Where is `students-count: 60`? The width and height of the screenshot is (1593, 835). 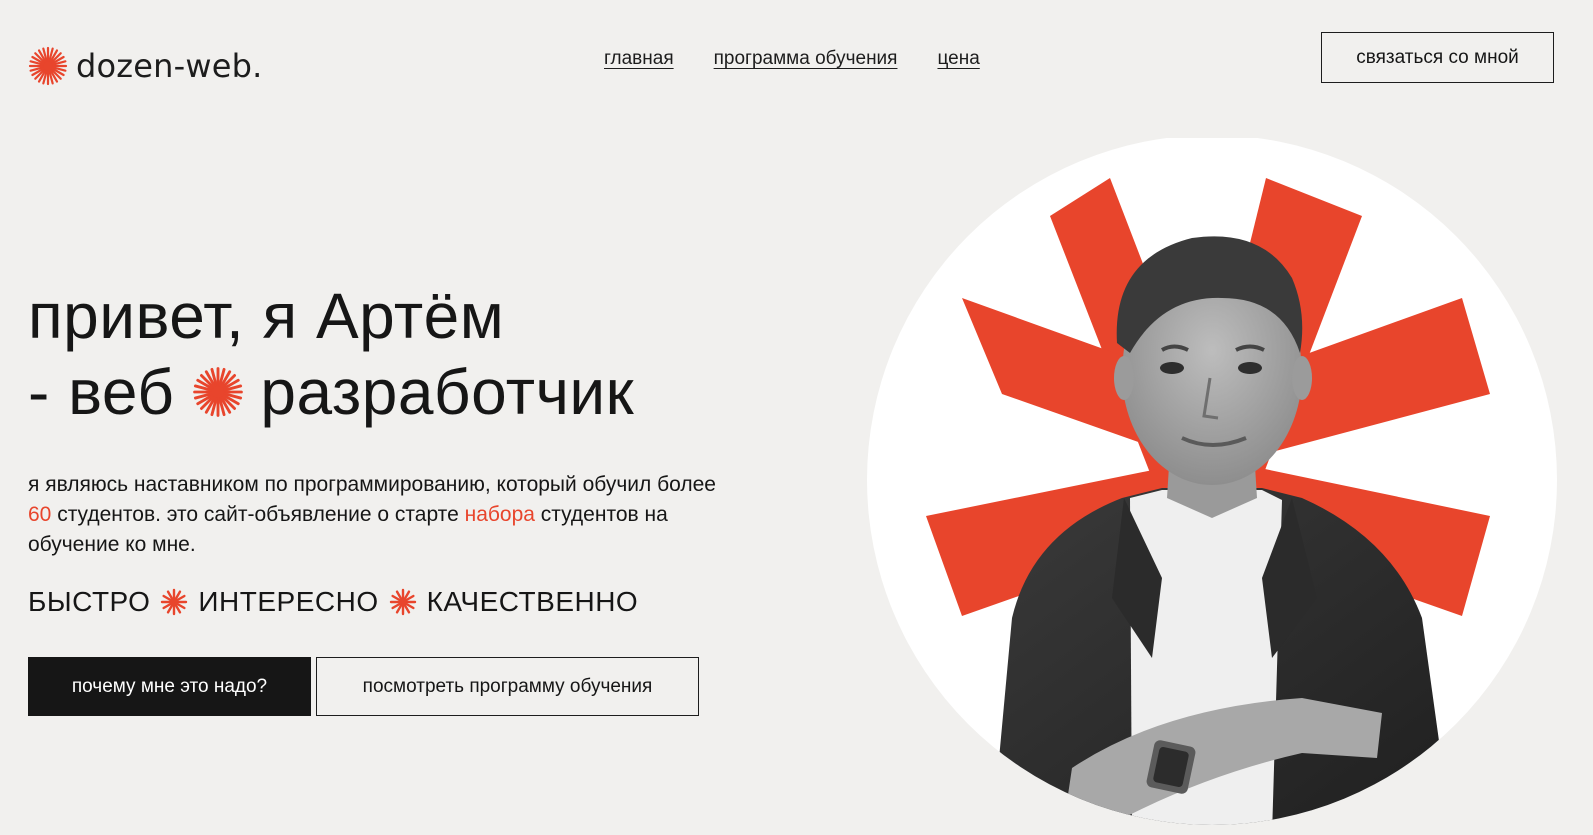
students-count: 60 is located at coordinates (40, 514).